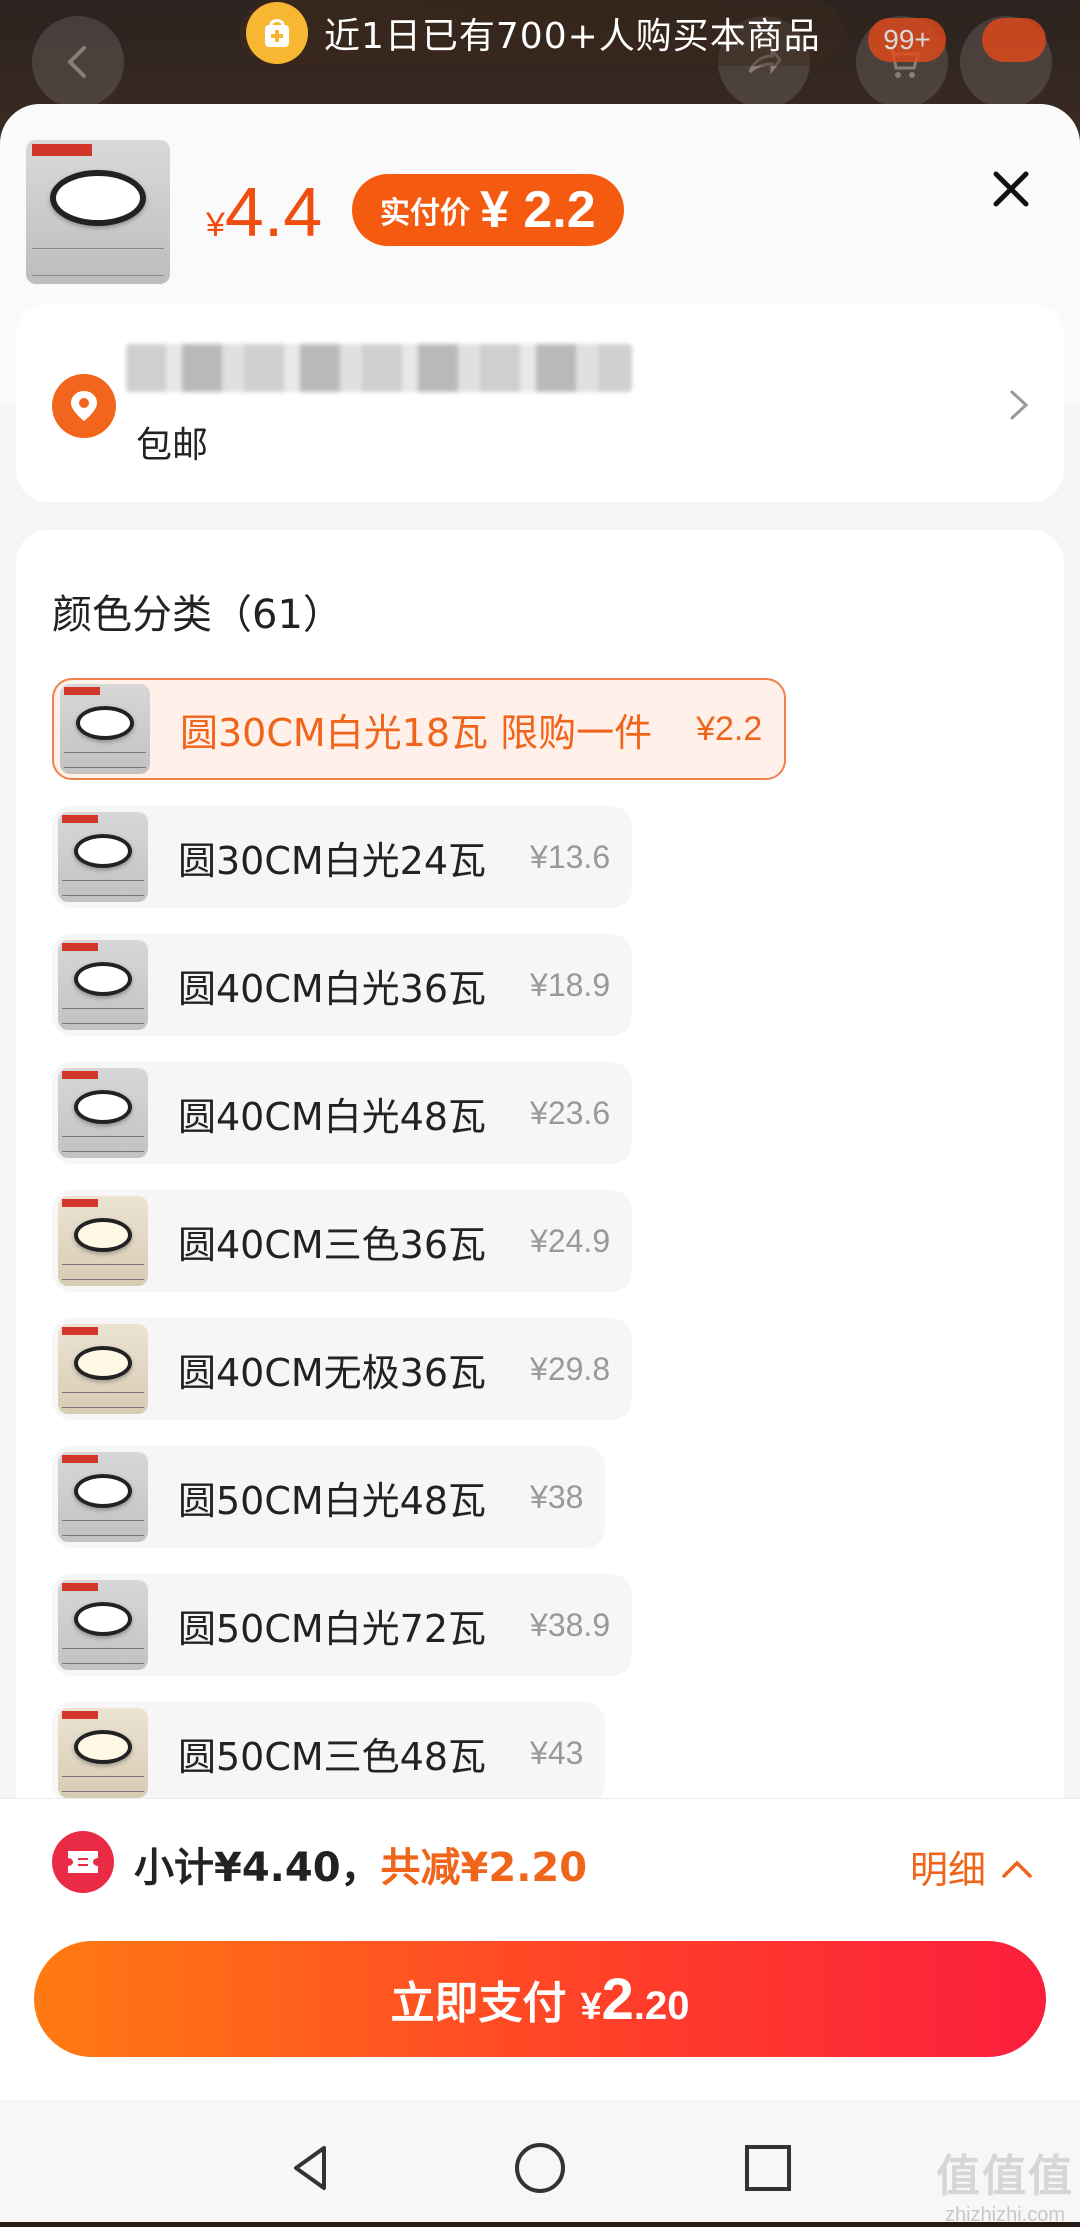  What do you see at coordinates (907, 40) in the screenshot?
I see `cart-count-badge: 99+` at bounding box center [907, 40].